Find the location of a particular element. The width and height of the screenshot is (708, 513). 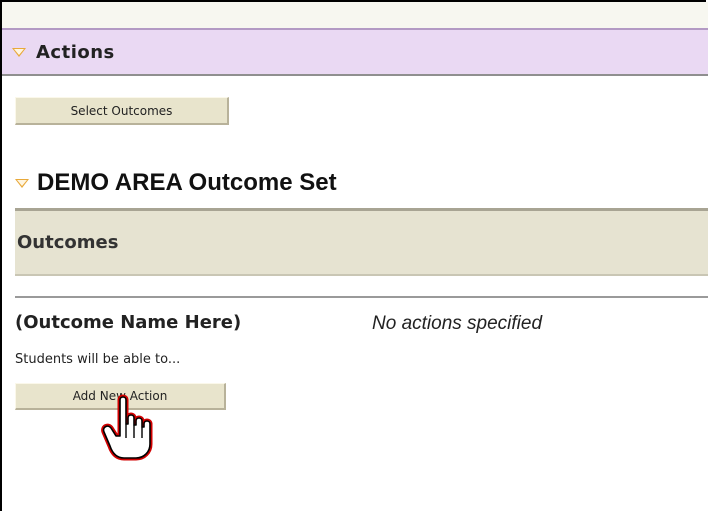

outcome-set-title: DEMO AREA Outcome Set is located at coordinates (187, 182).